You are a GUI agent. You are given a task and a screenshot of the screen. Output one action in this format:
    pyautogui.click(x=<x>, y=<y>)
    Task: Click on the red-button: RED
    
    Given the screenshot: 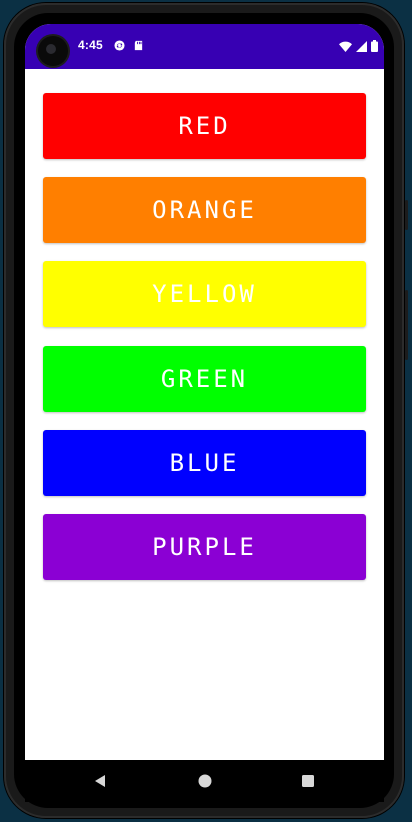 What is the action you would take?
    pyautogui.click(x=204, y=126)
    